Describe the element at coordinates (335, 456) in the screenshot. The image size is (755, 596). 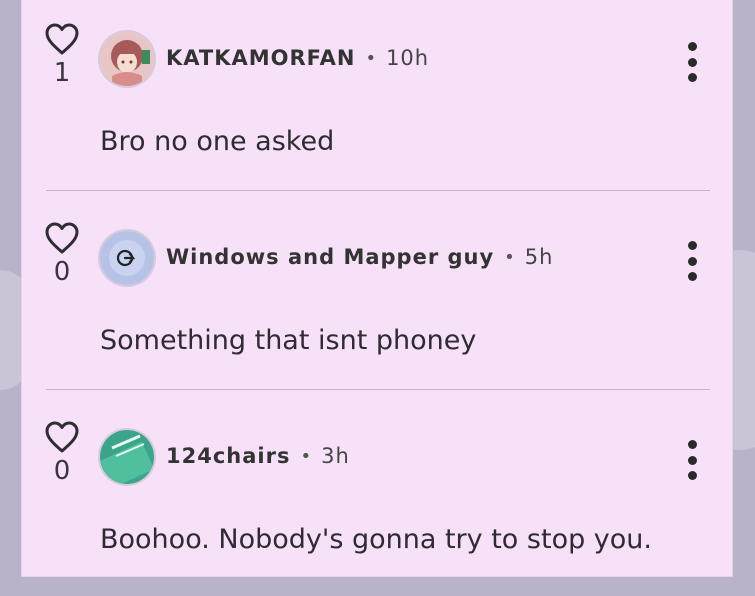
I see `timestamp: 3h` at that location.